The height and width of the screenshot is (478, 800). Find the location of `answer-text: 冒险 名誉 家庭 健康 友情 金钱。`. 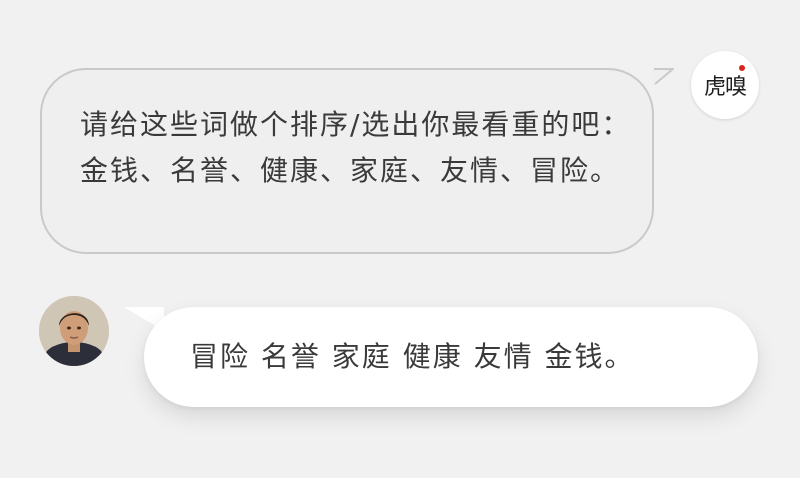

answer-text: 冒险 名誉 家庭 健康 友情 金钱。 is located at coordinates (412, 356).